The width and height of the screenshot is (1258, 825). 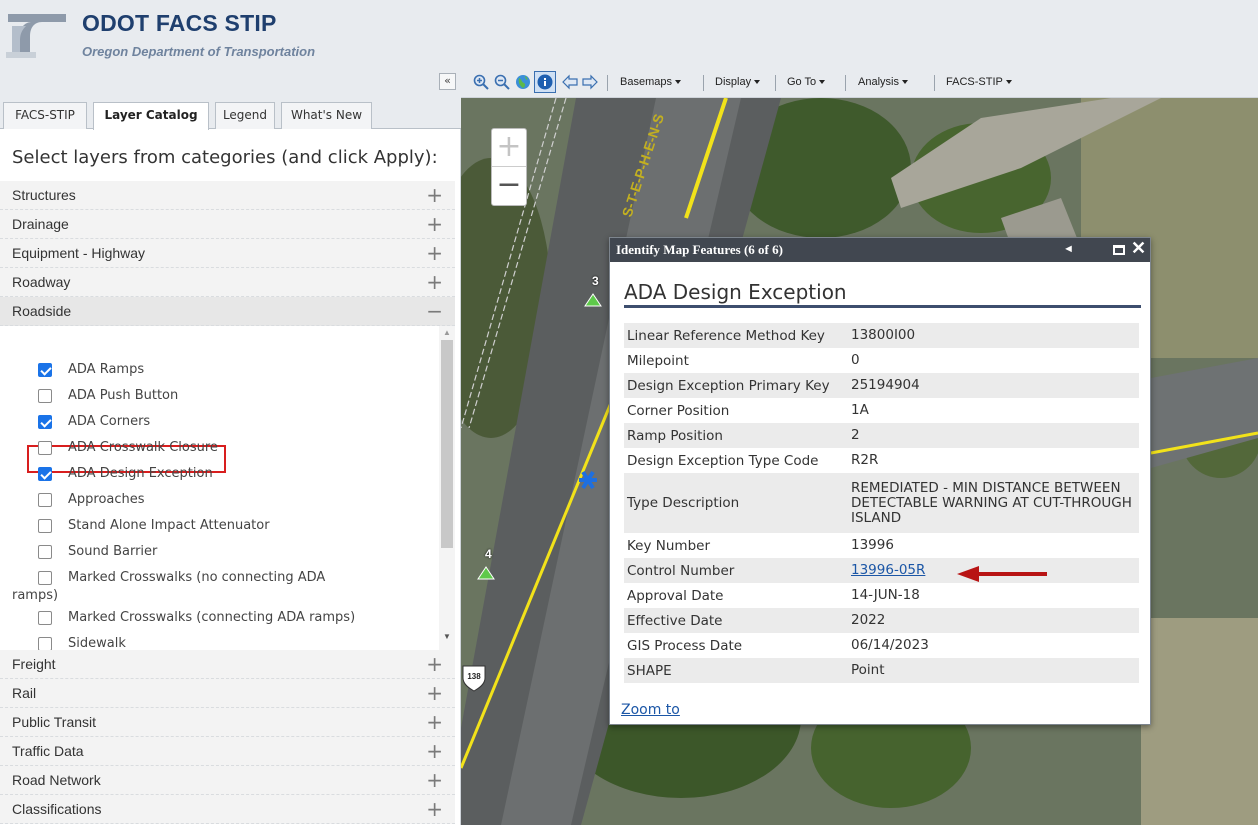 What do you see at coordinates (434, 311) in the screenshot?
I see `collapse-minus-icon: −` at bounding box center [434, 311].